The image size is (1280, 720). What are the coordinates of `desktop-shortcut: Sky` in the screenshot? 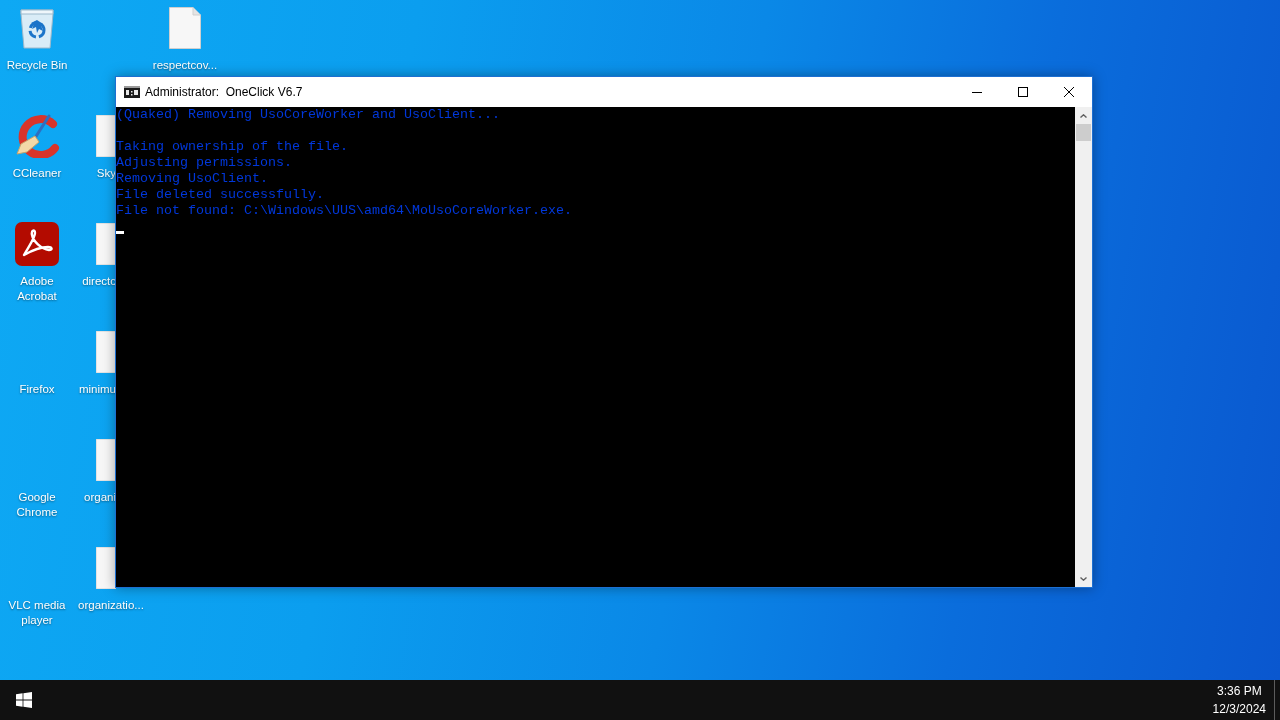 It's located at (106, 173).